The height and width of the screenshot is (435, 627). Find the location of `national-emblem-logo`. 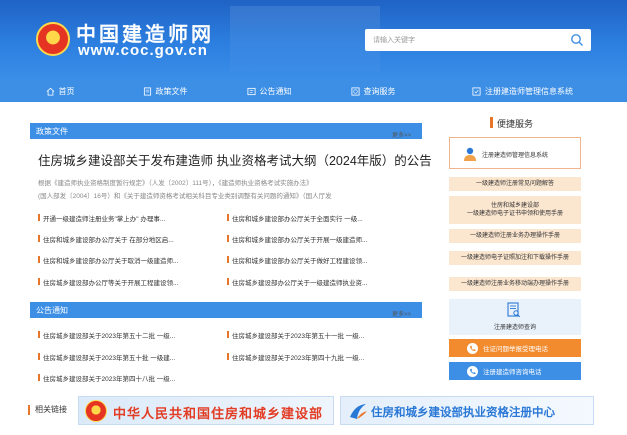

national-emblem-logo is located at coordinates (53, 39).